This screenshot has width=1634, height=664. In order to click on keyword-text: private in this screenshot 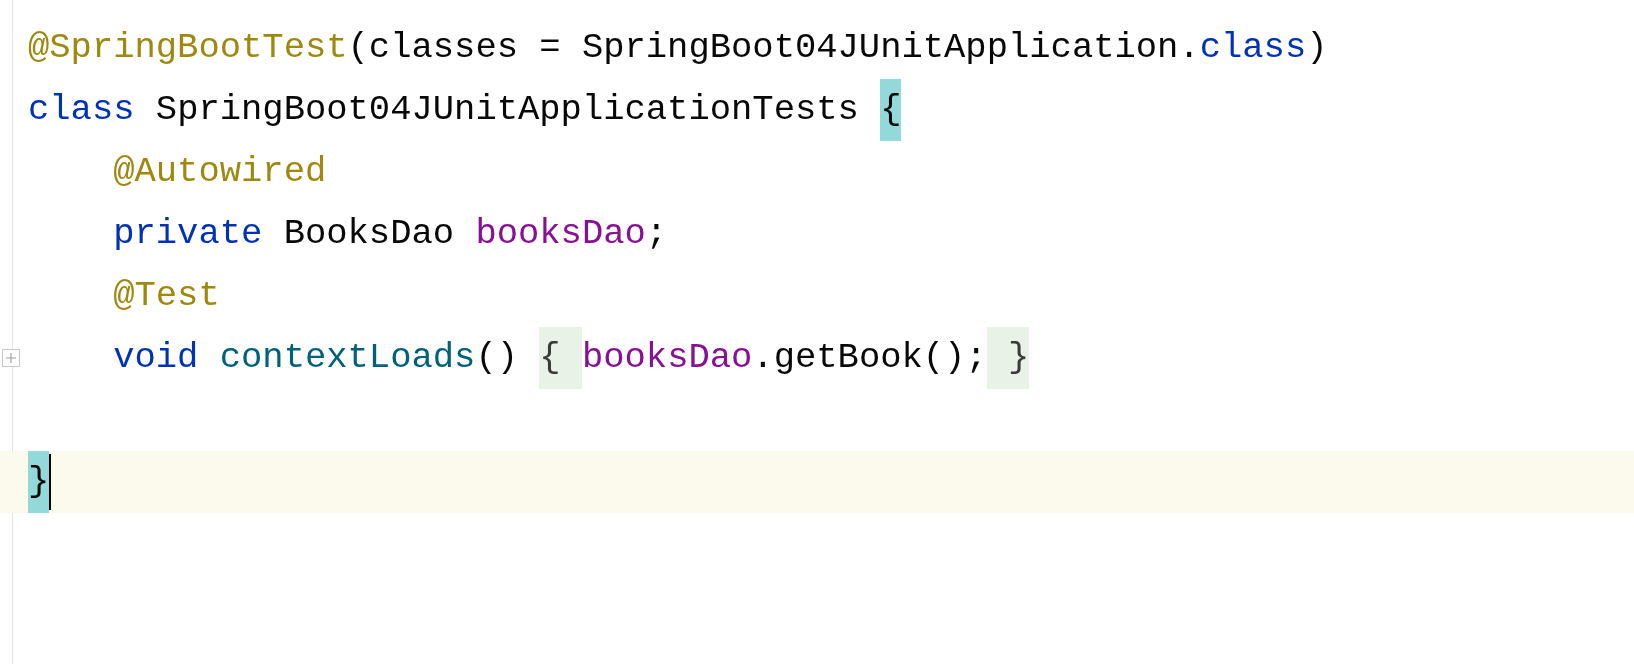, I will do `click(188, 234)`.